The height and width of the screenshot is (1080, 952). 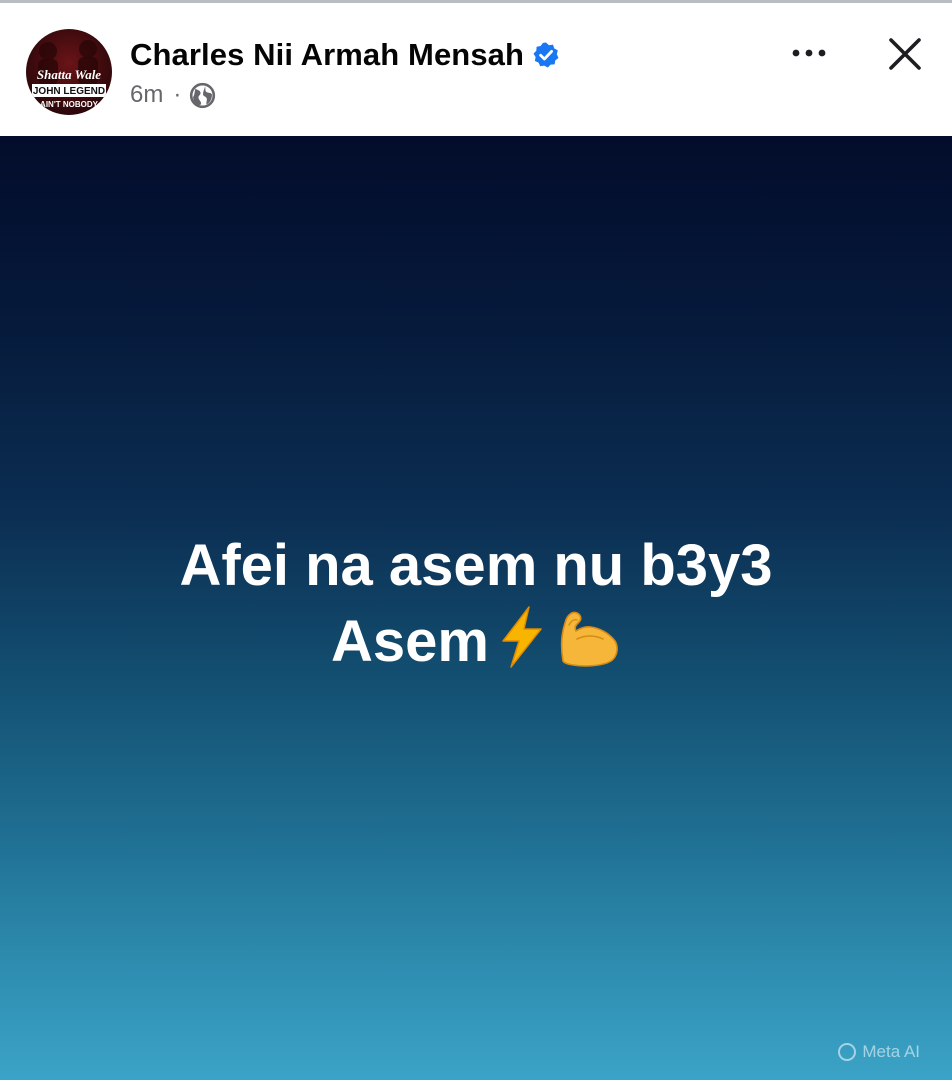 What do you see at coordinates (146, 95) in the screenshot?
I see `post-timestamp: 6m` at bounding box center [146, 95].